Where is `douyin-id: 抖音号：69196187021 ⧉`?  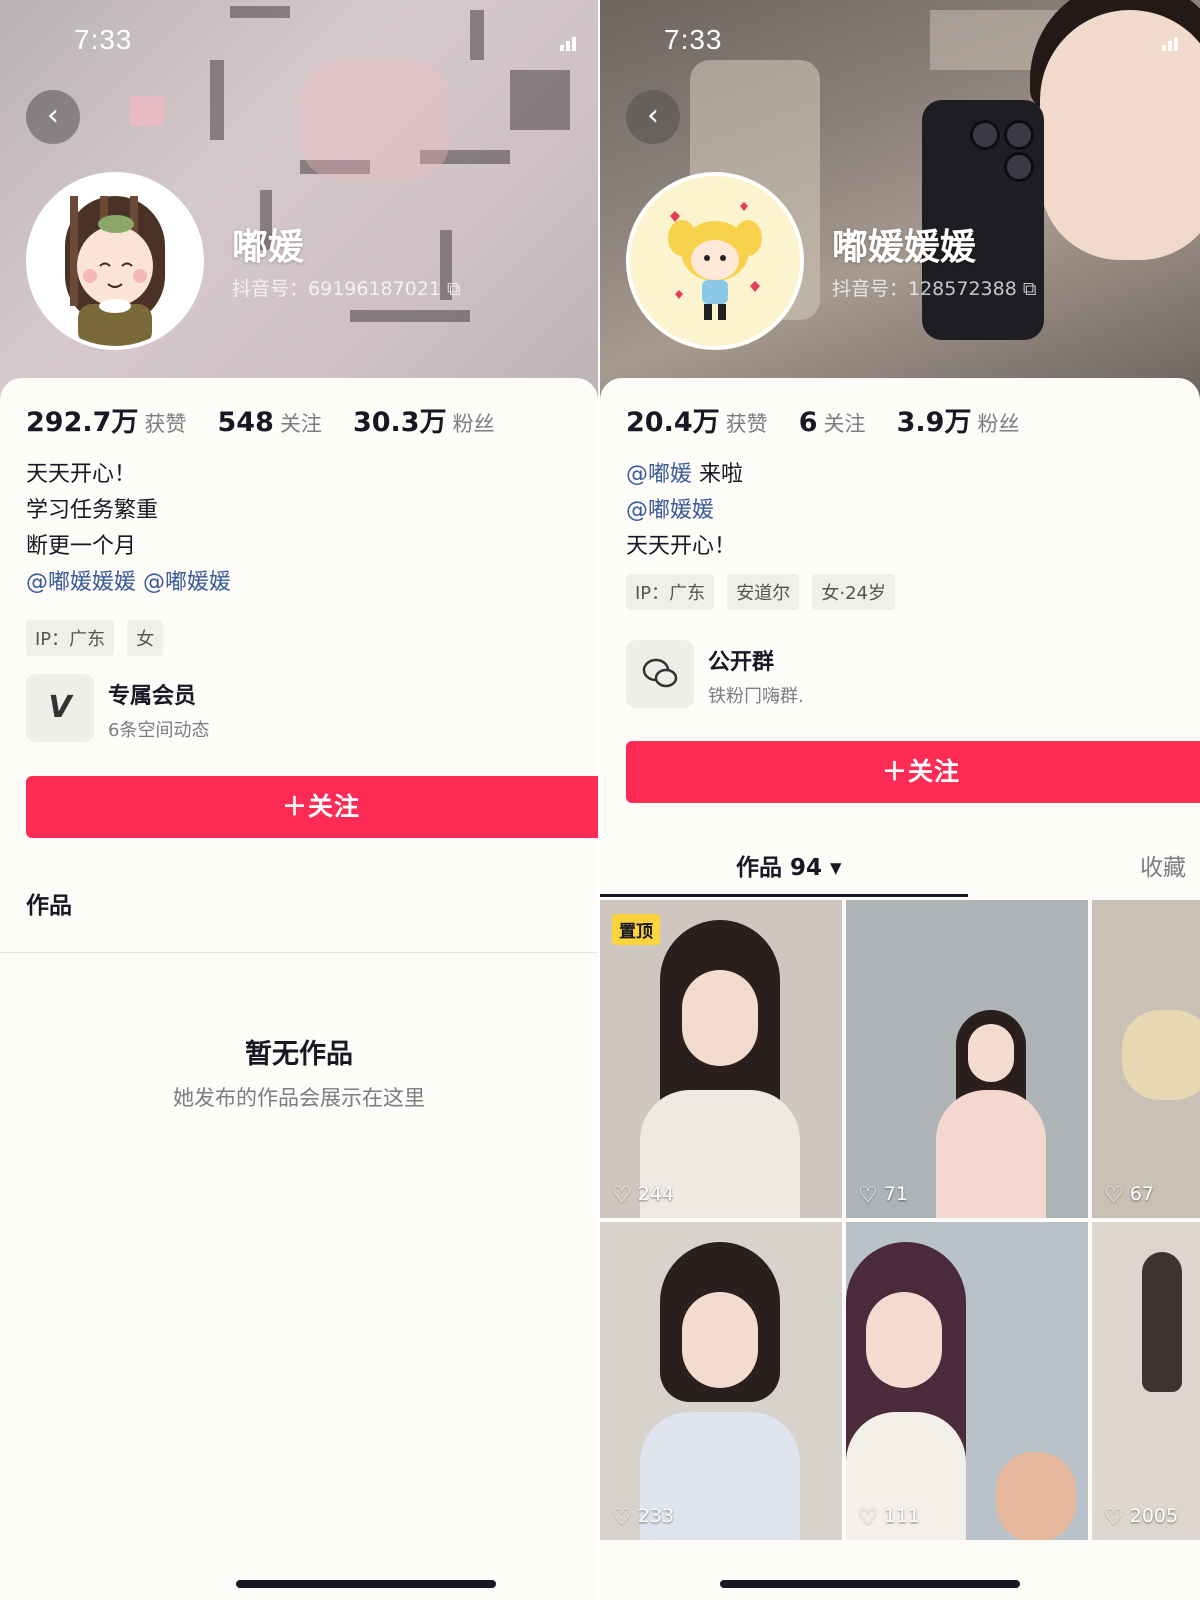 douyin-id: 抖音号：69196187021 ⧉ is located at coordinates (346, 287).